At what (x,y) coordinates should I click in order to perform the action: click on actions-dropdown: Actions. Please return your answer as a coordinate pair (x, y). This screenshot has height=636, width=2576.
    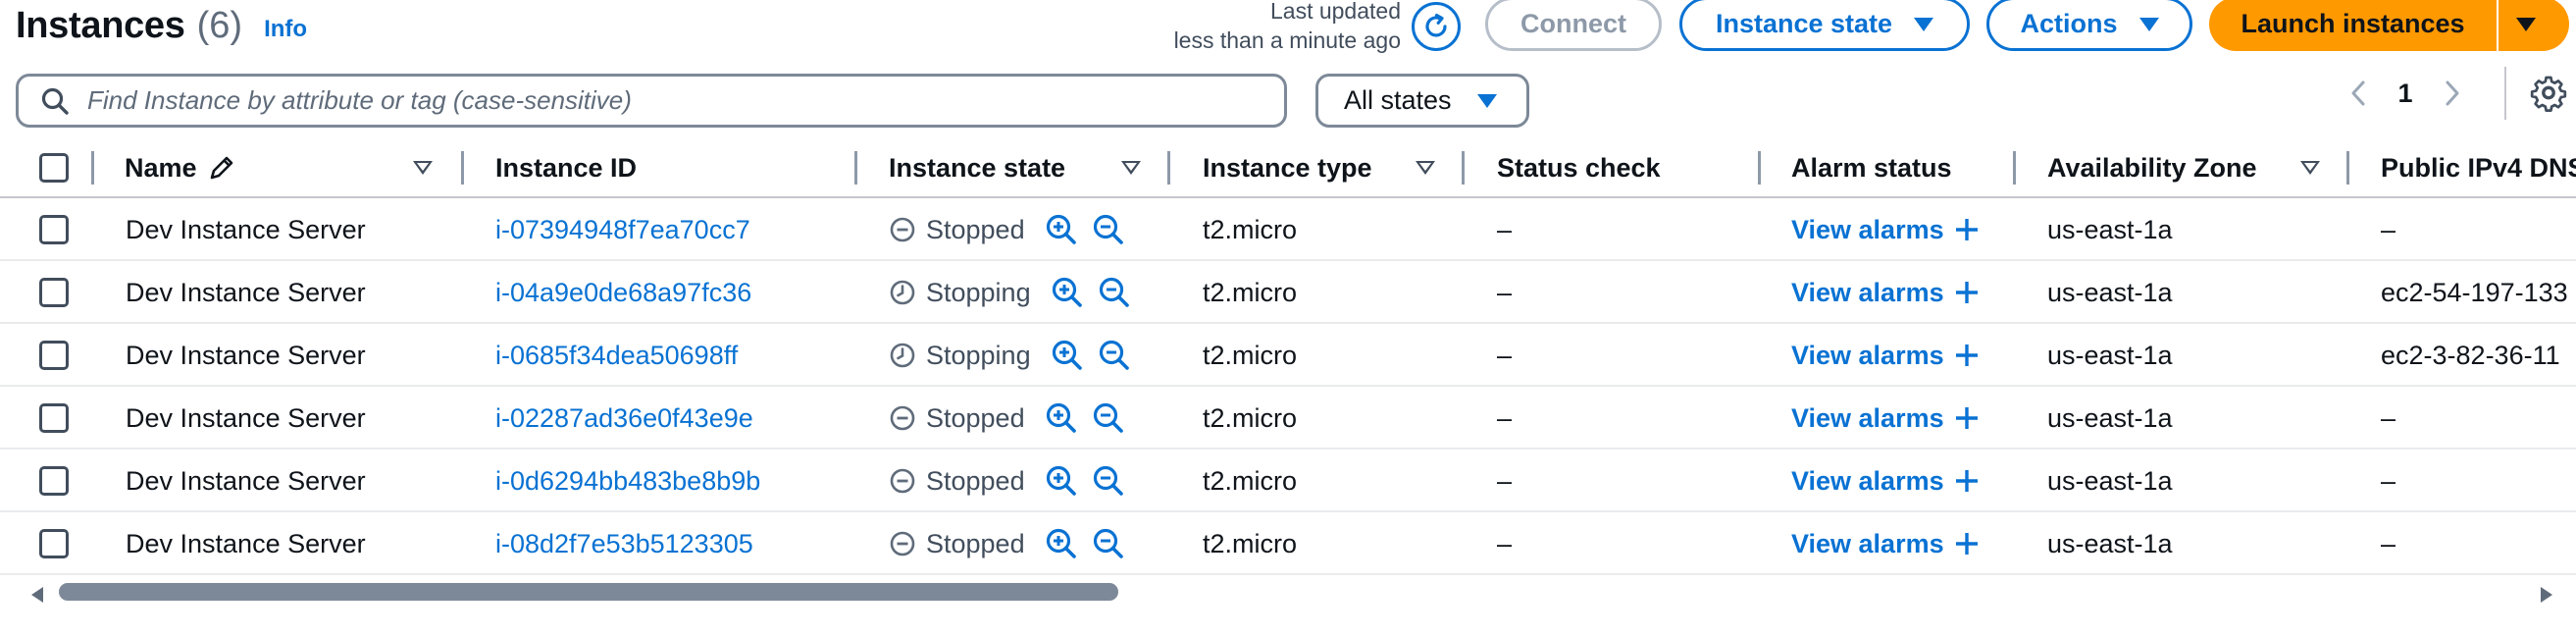
    Looking at the image, I should click on (2089, 25).